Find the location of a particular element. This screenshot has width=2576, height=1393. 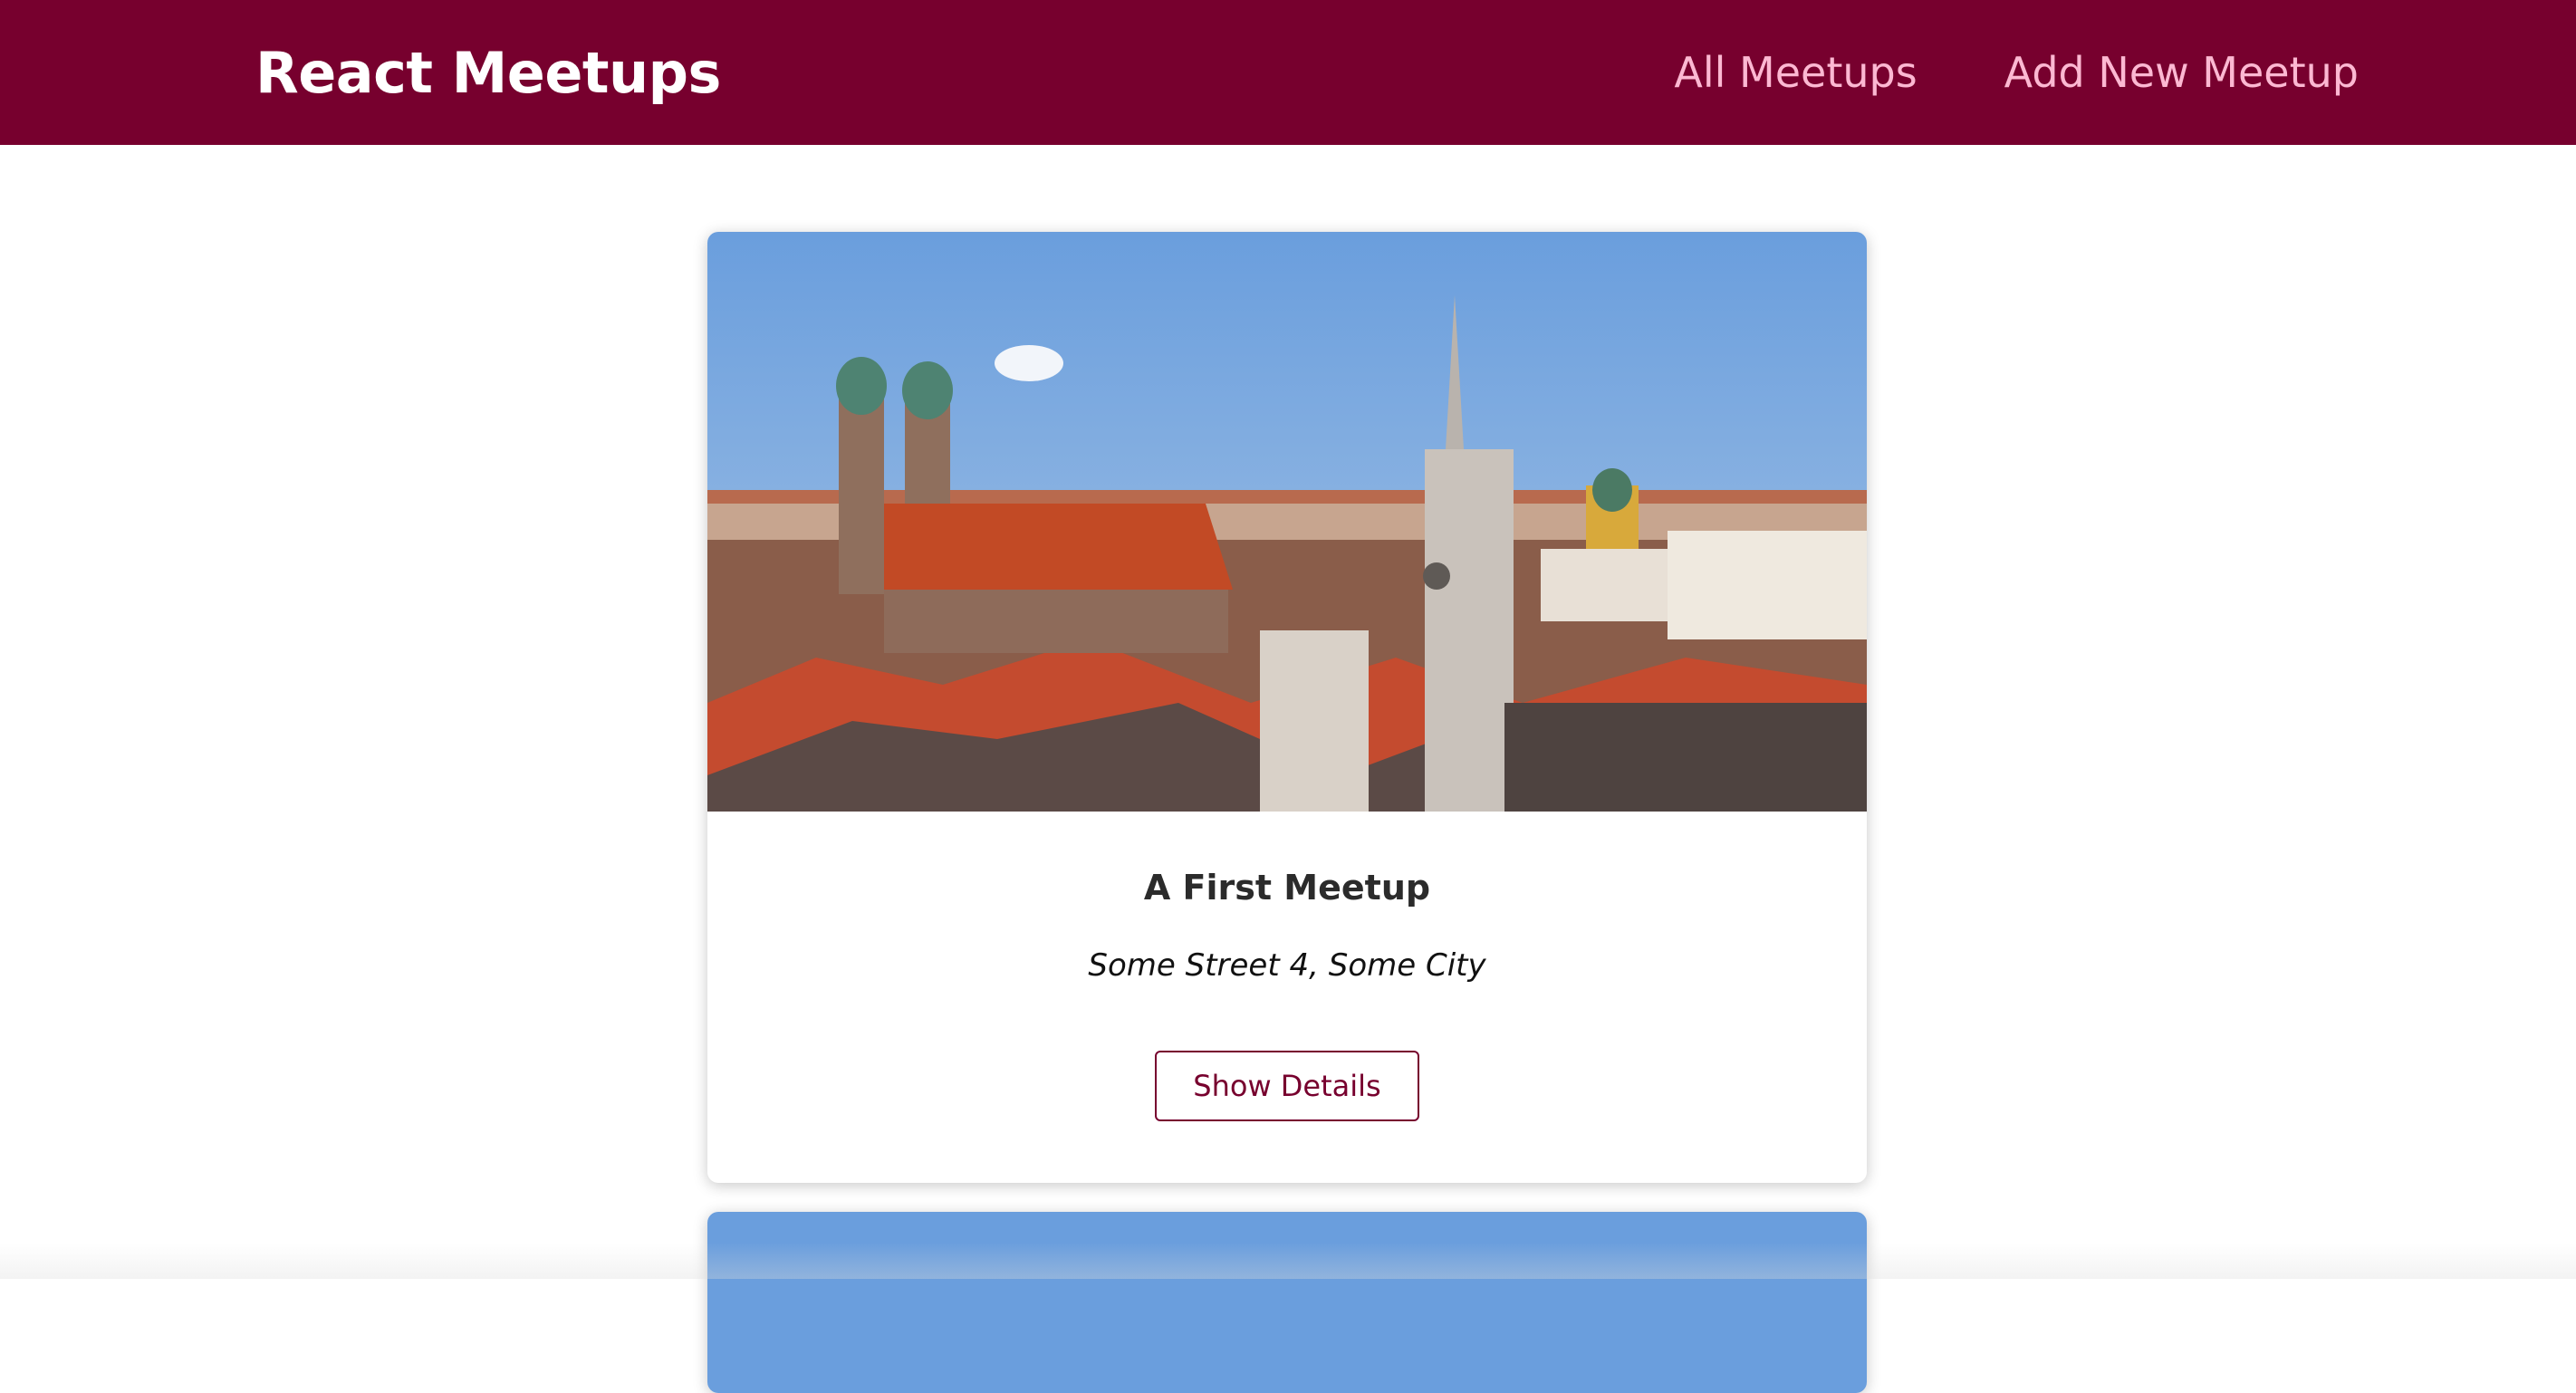

meetup-title: A First Meetup is located at coordinates (1287, 888).